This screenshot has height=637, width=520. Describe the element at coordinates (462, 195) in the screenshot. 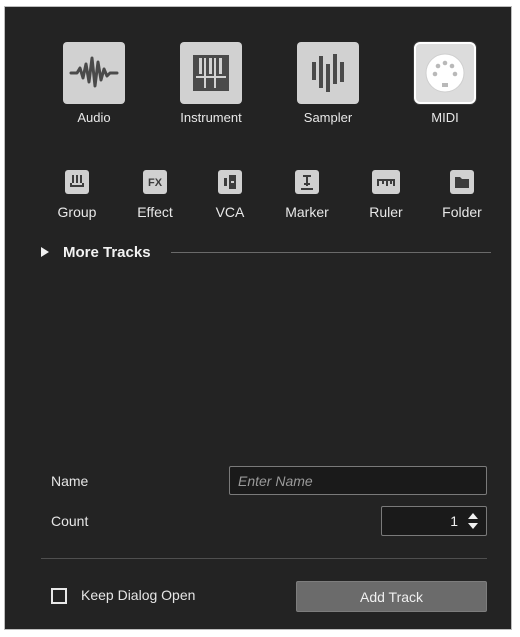

I see `track-type-folder: Folder` at that location.